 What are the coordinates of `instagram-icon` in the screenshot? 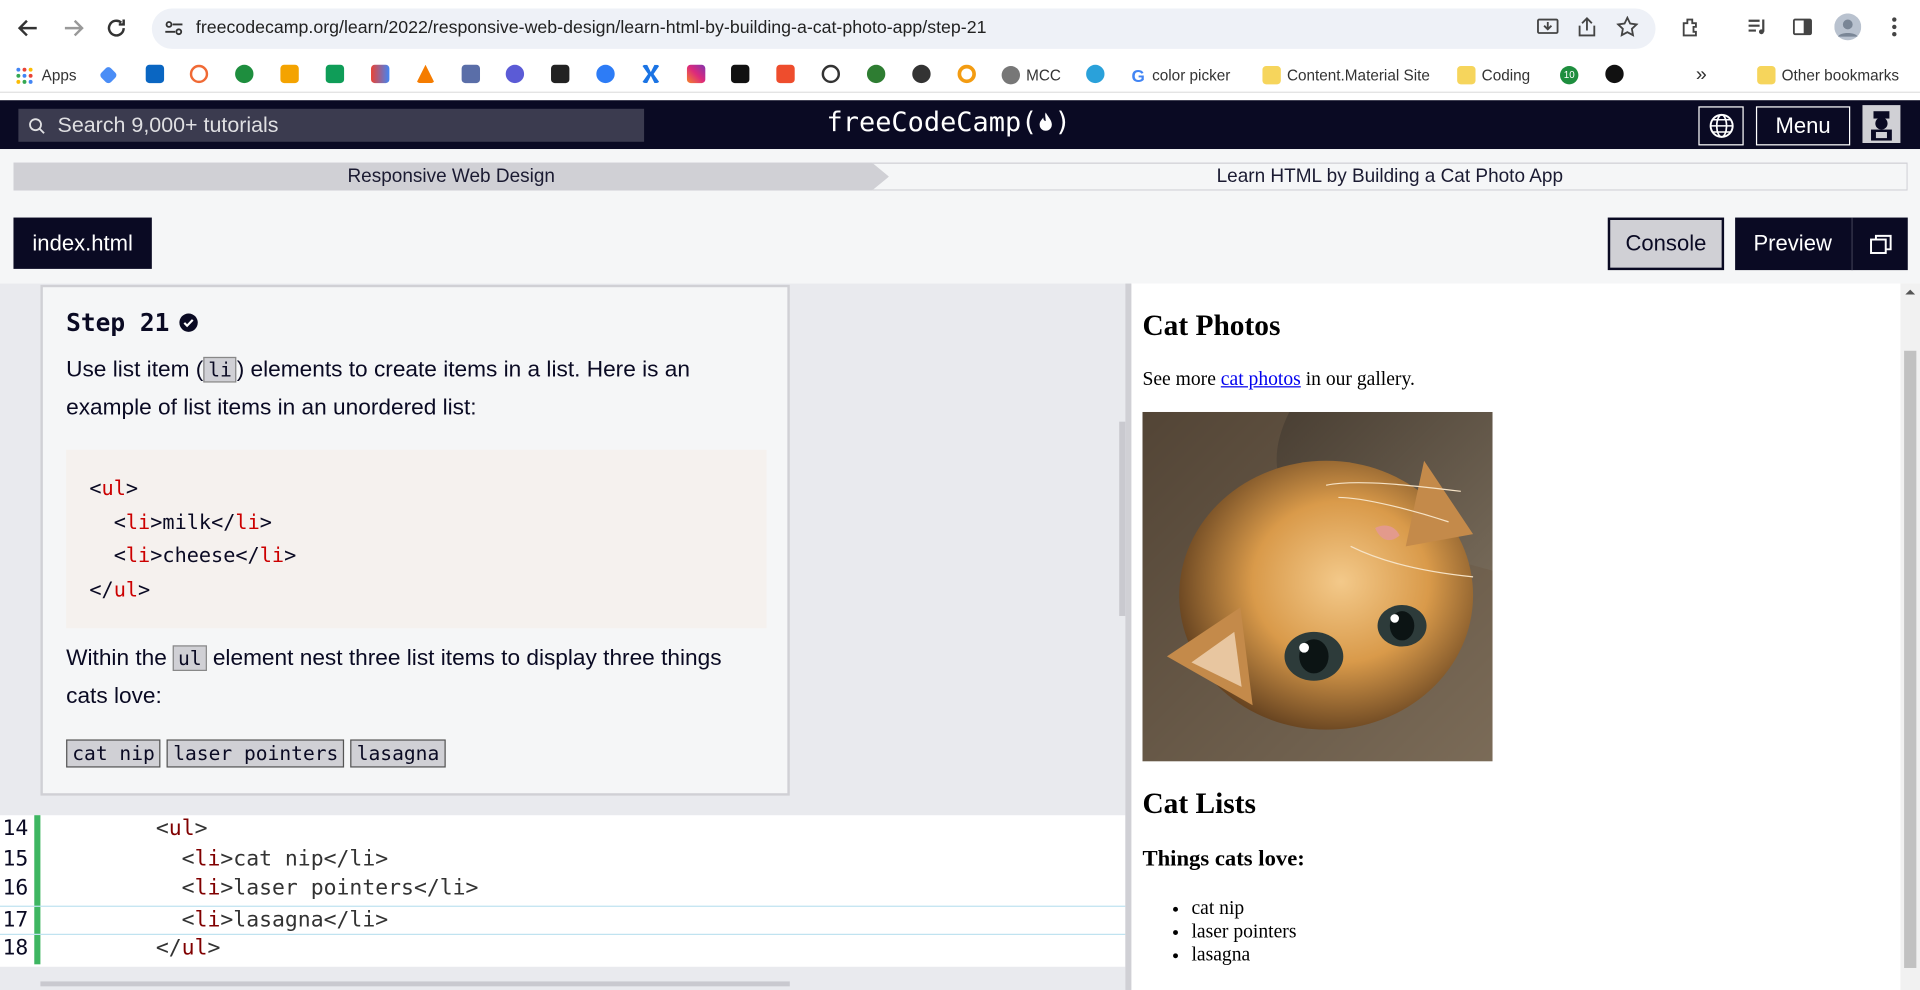 It's located at (696, 74).